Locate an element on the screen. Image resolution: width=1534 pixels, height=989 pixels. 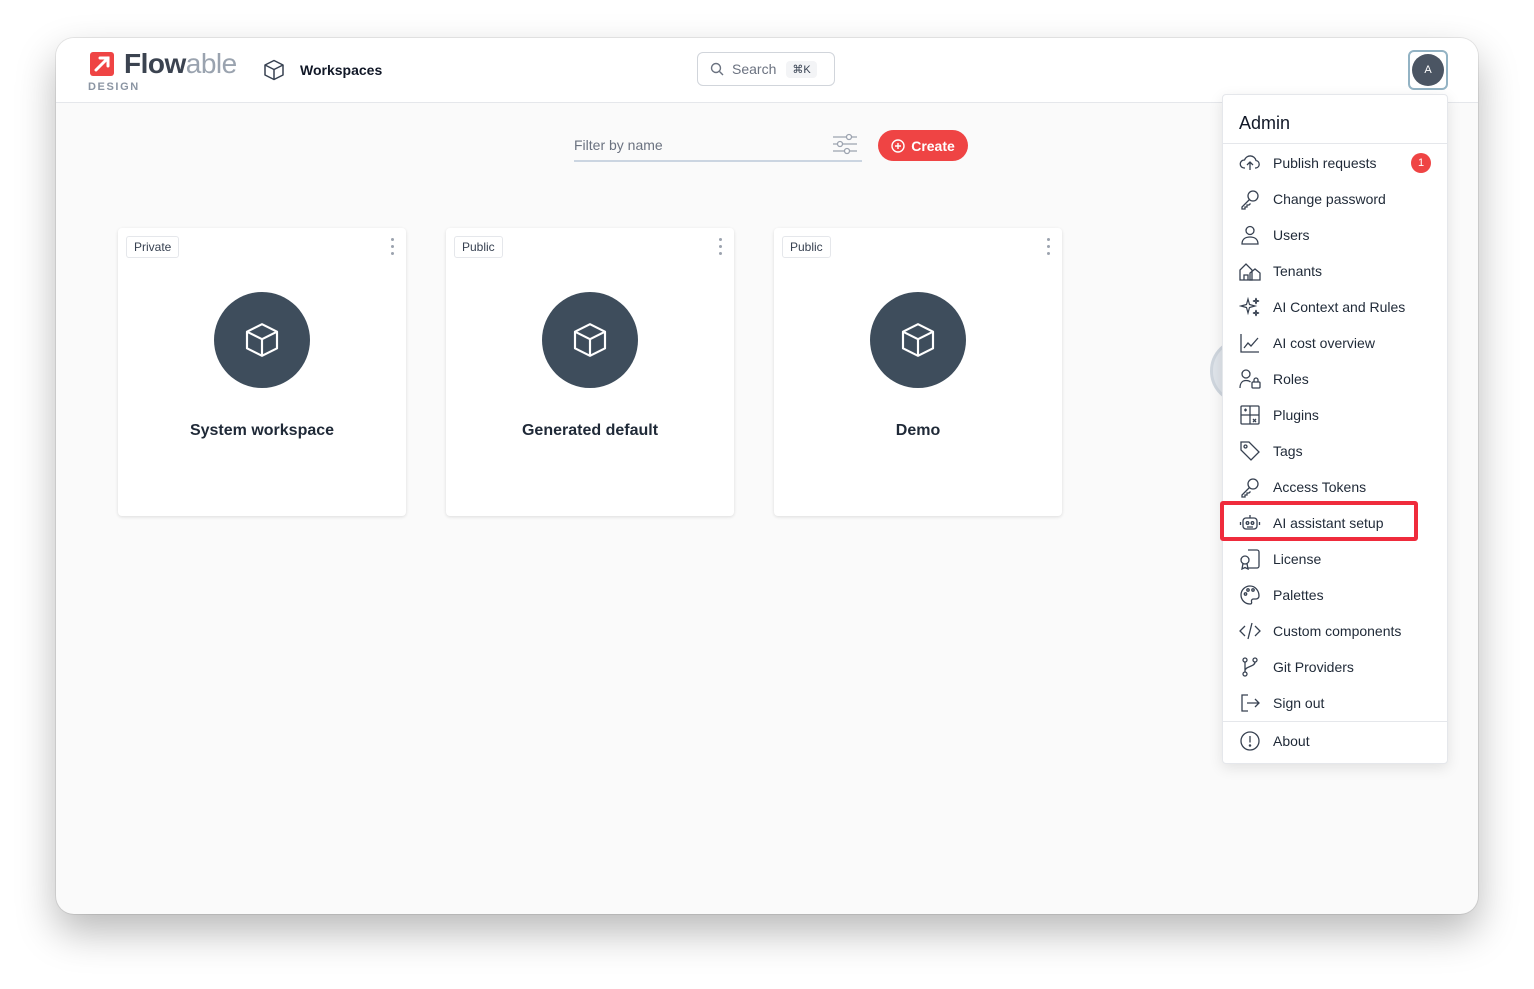
visibility-badge: Private is located at coordinates (153, 247).